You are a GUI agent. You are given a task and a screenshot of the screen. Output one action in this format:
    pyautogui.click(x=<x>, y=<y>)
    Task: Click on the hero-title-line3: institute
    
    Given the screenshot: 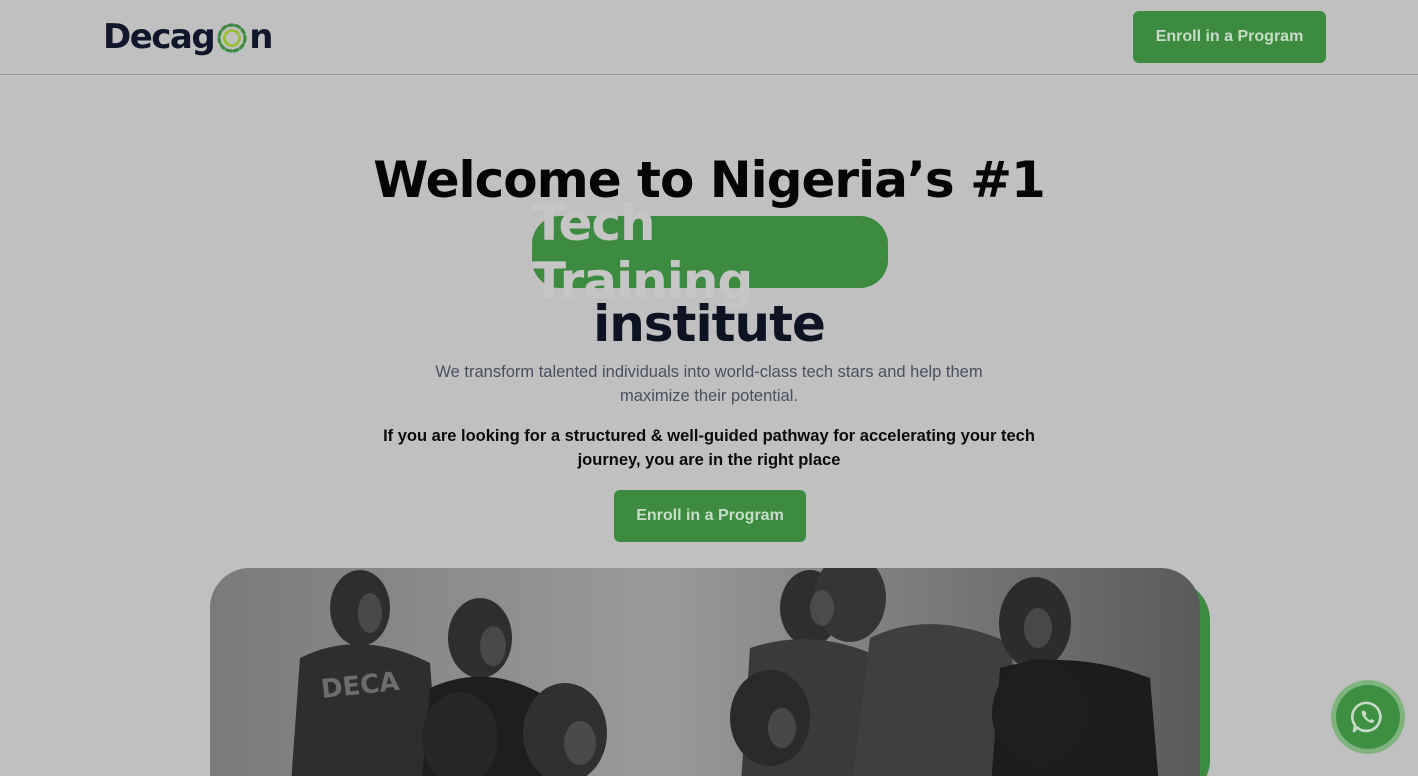 What is the action you would take?
    pyautogui.click(x=709, y=324)
    